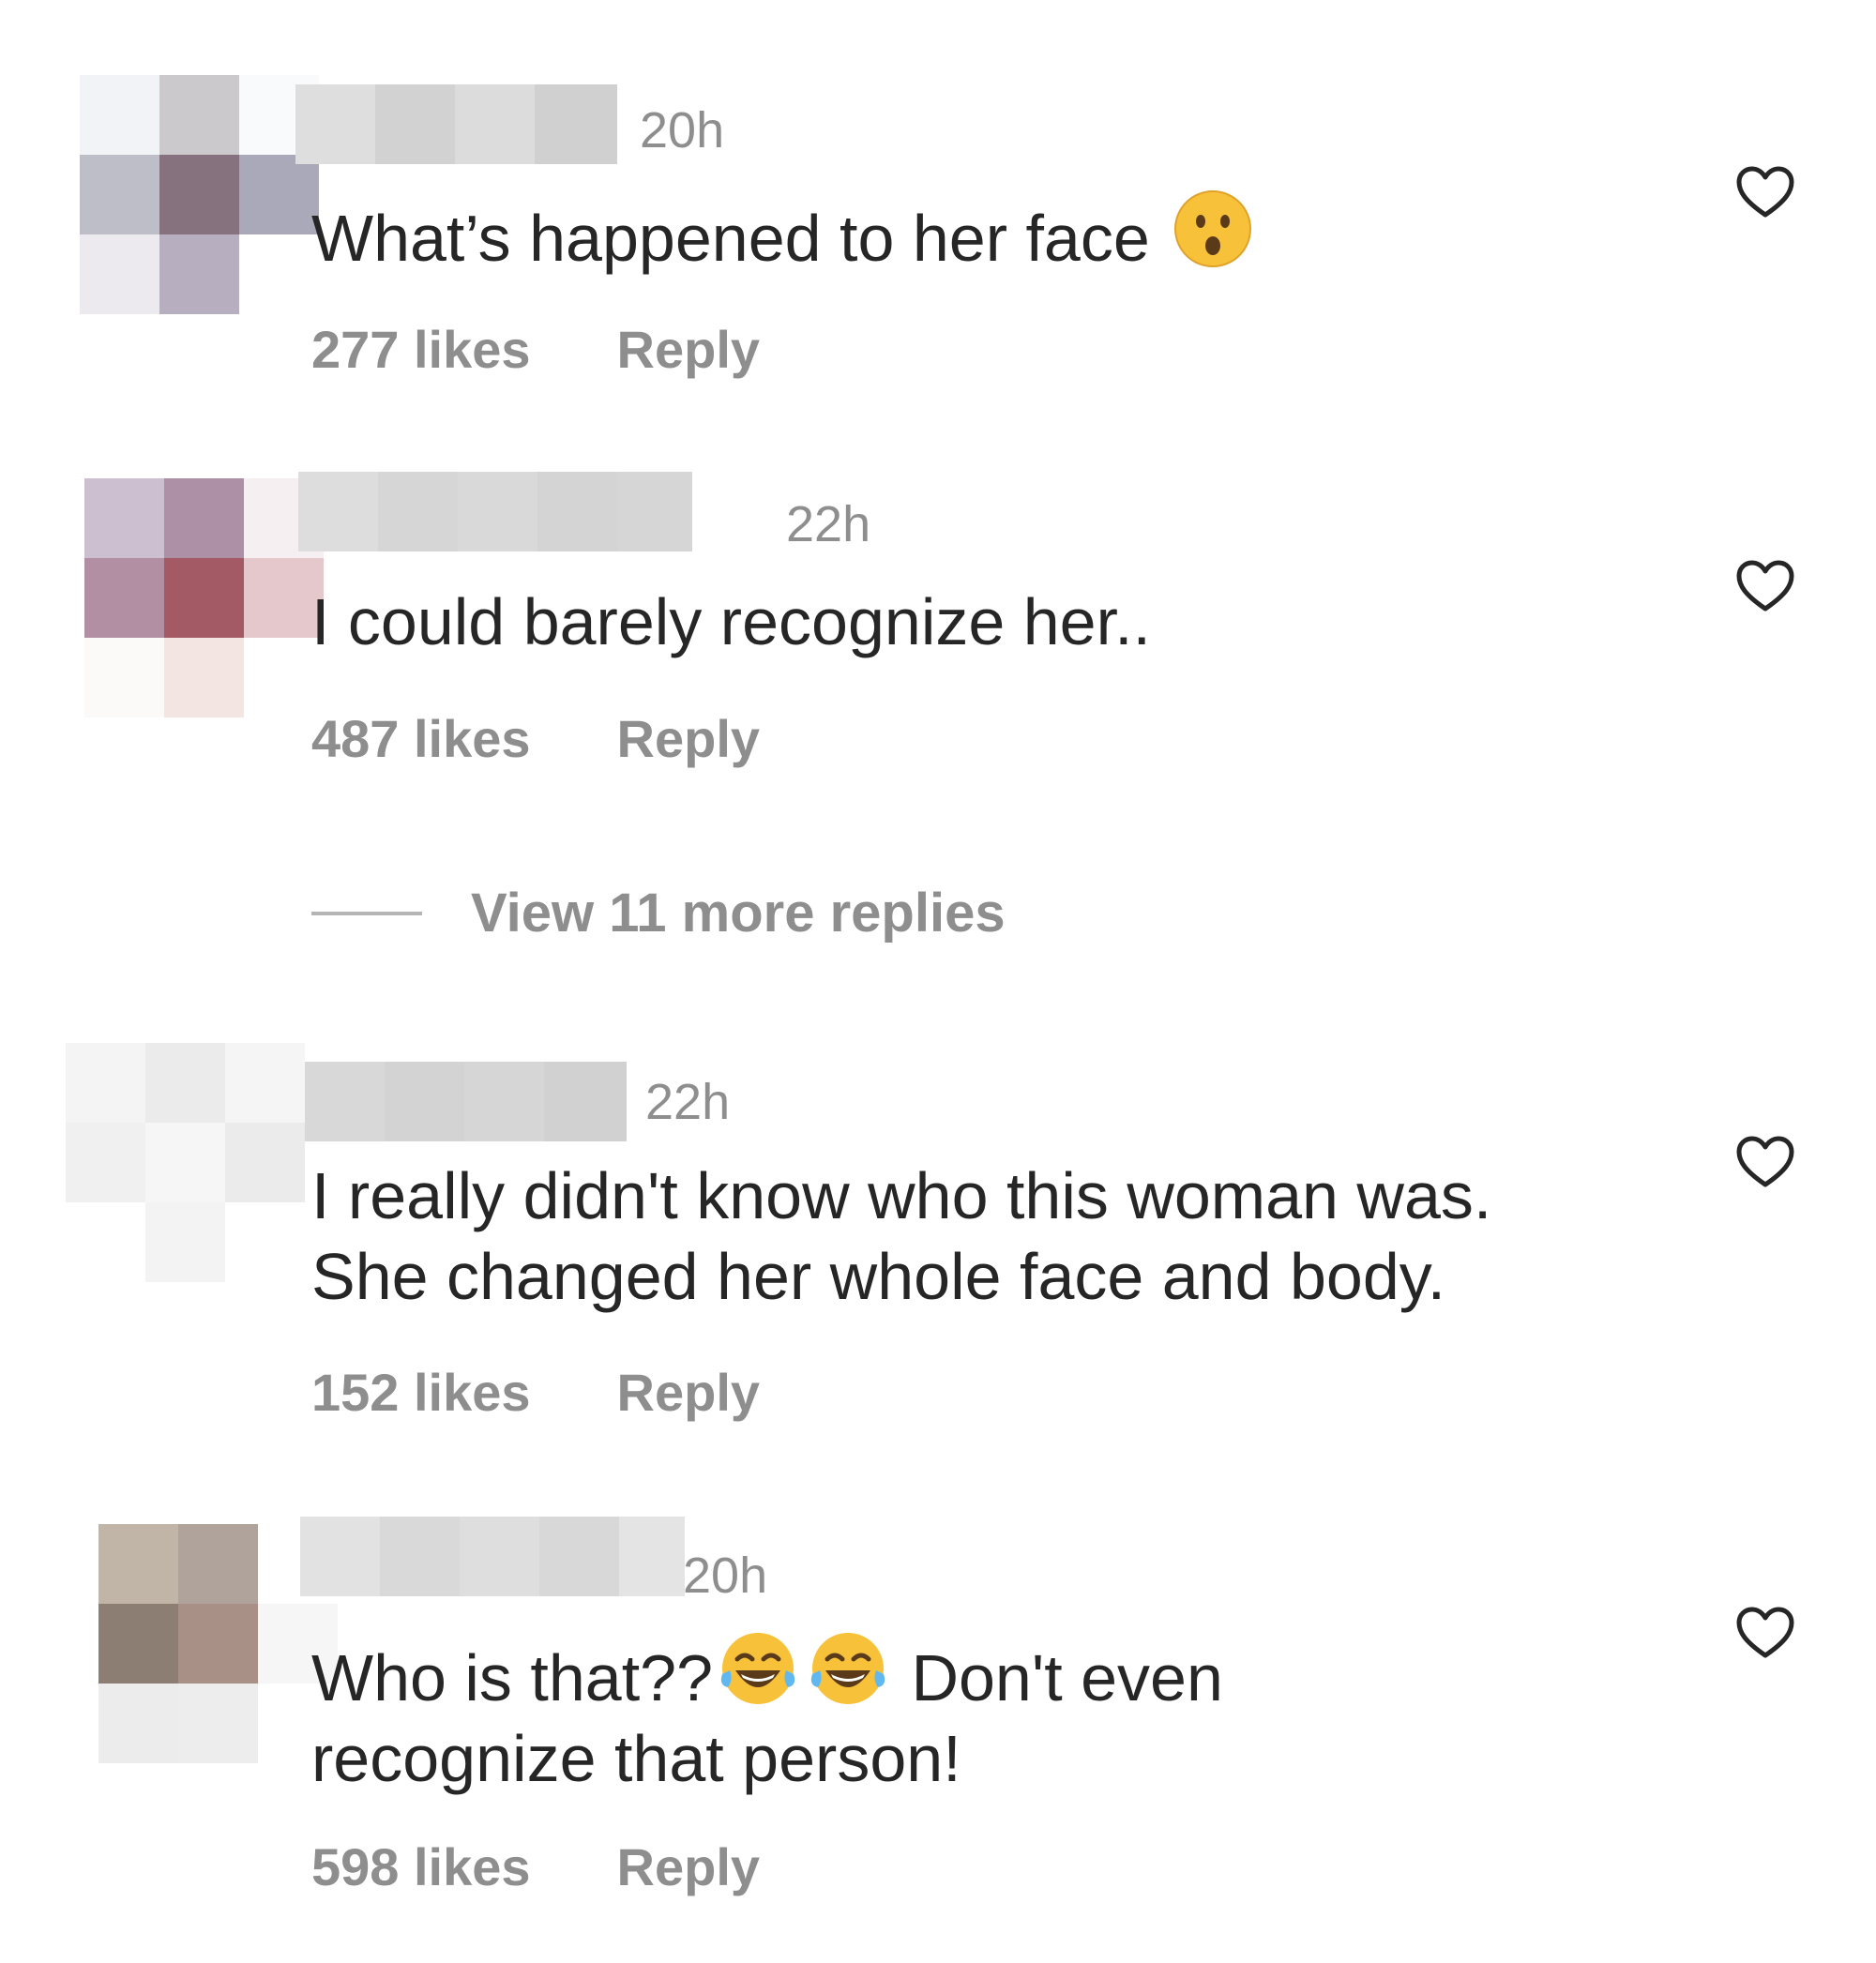  What do you see at coordinates (535, 1867) in the screenshot?
I see `comment-meta: 598 likes Reply` at bounding box center [535, 1867].